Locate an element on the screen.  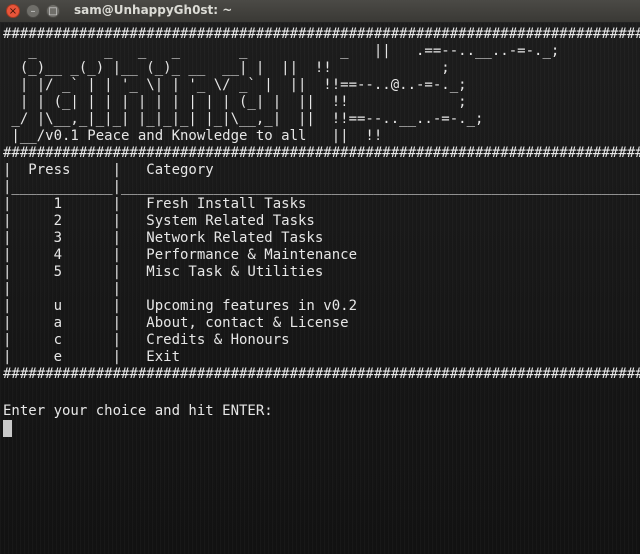
menu-header-row: | Press | Category is located at coordinates (108, 170).